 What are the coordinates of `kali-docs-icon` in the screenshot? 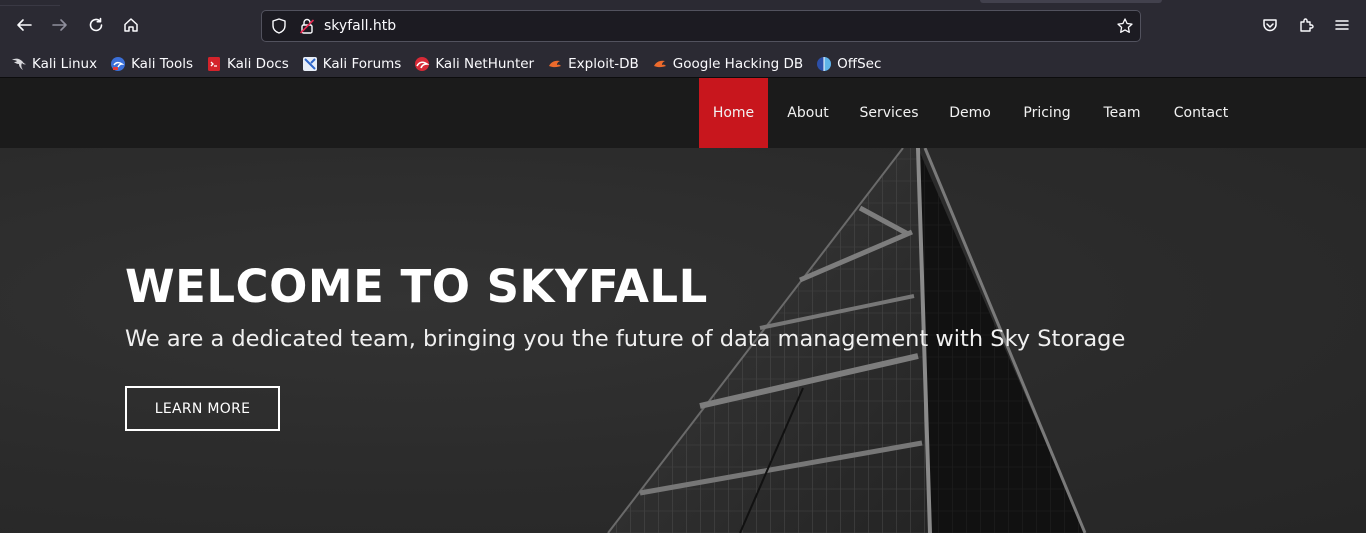 It's located at (214, 63).